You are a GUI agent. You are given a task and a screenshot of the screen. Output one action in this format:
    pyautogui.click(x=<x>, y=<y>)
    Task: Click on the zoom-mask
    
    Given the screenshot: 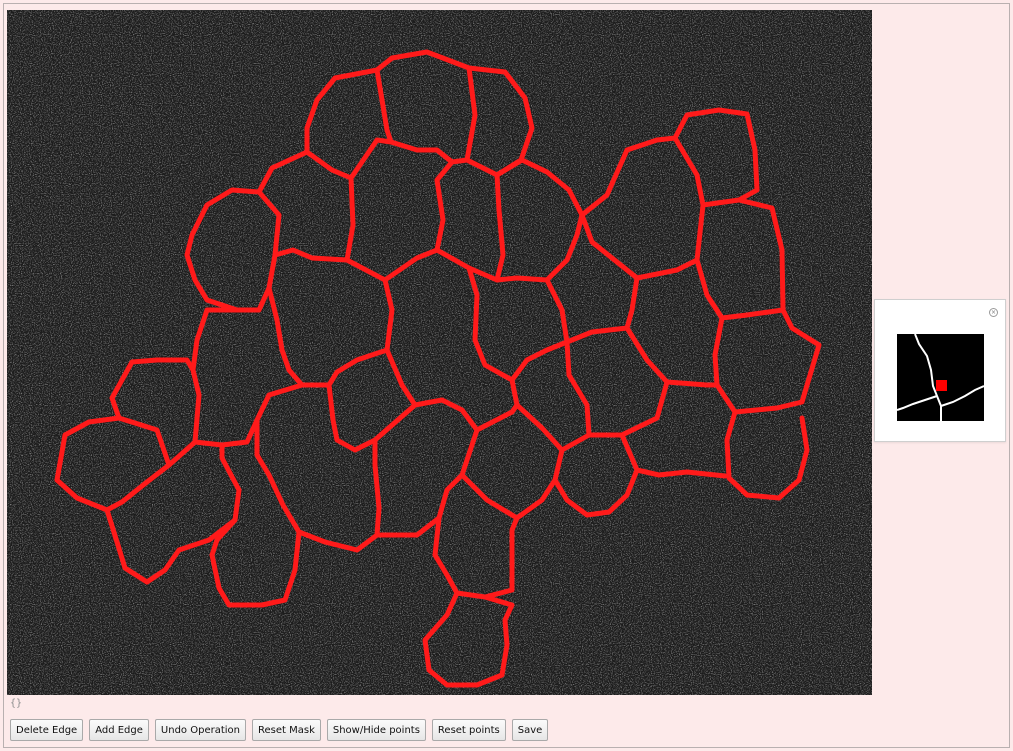 What is the action you would take?
    pyautogui.click(x=940, y=377)
    